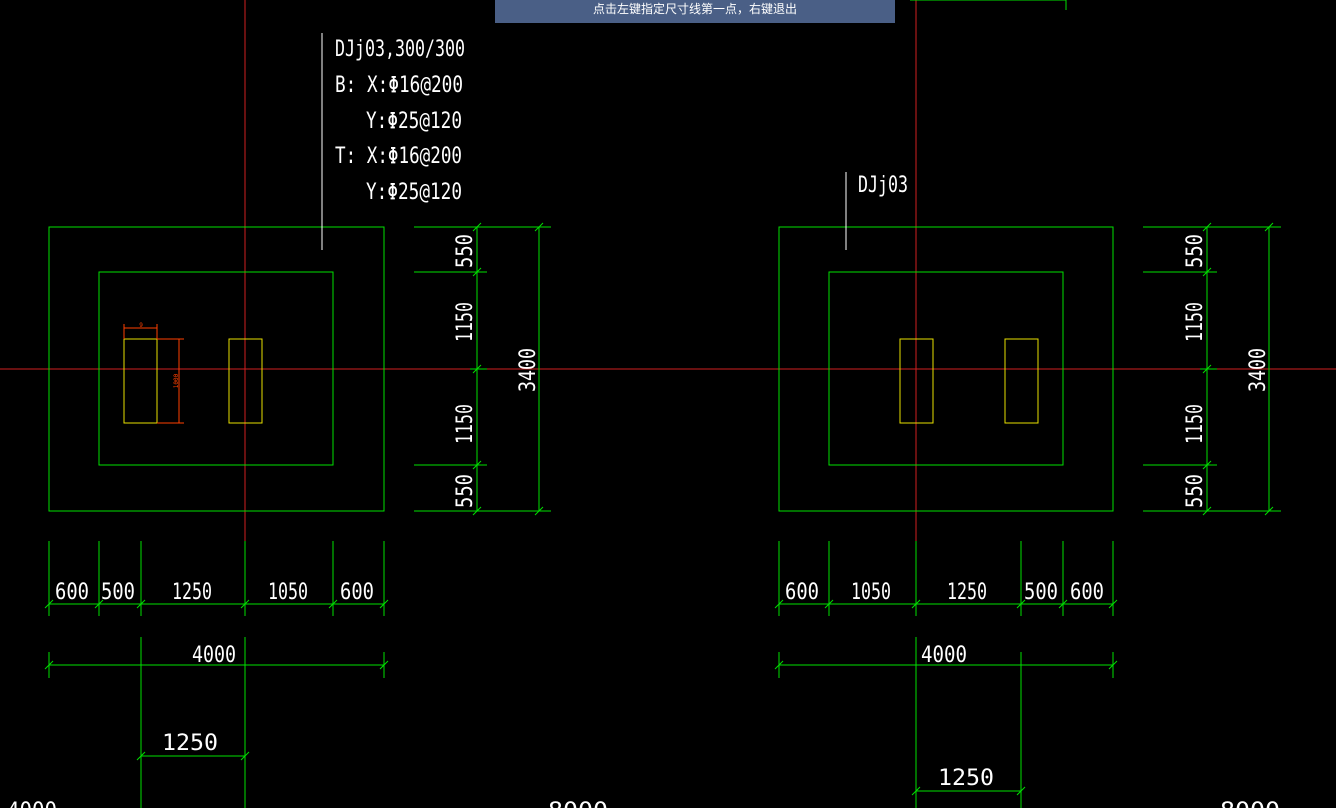 This screenshot has width=1336, height=808. I want to click on label-line-1: DJj03,300/300, so click(400, 49).